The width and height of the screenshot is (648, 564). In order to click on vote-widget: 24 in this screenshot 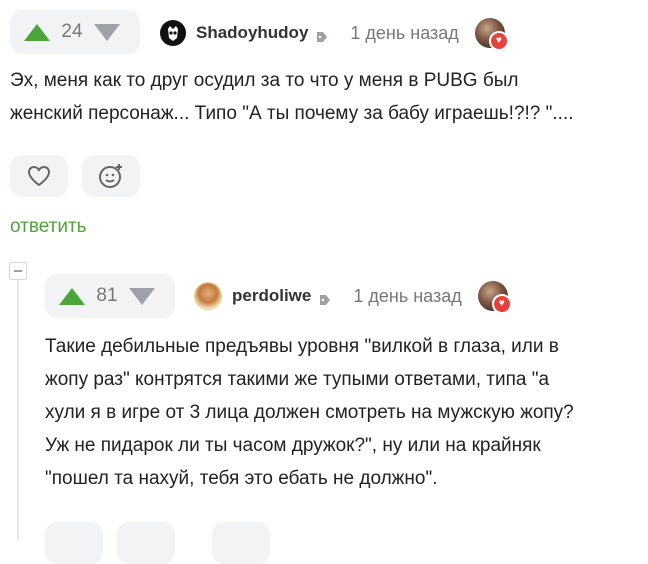, I will do `click(75, 32)`.